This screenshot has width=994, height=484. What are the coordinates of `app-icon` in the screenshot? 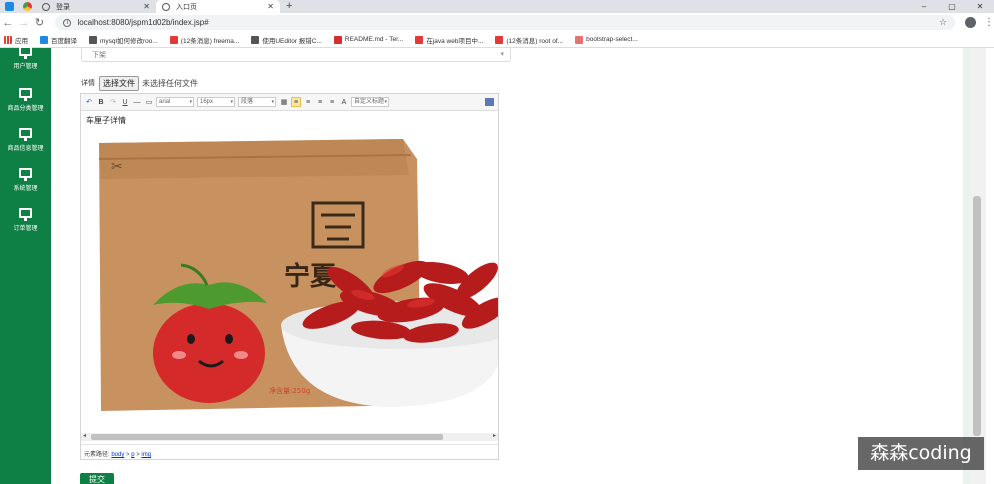 It's located at (9, 6).